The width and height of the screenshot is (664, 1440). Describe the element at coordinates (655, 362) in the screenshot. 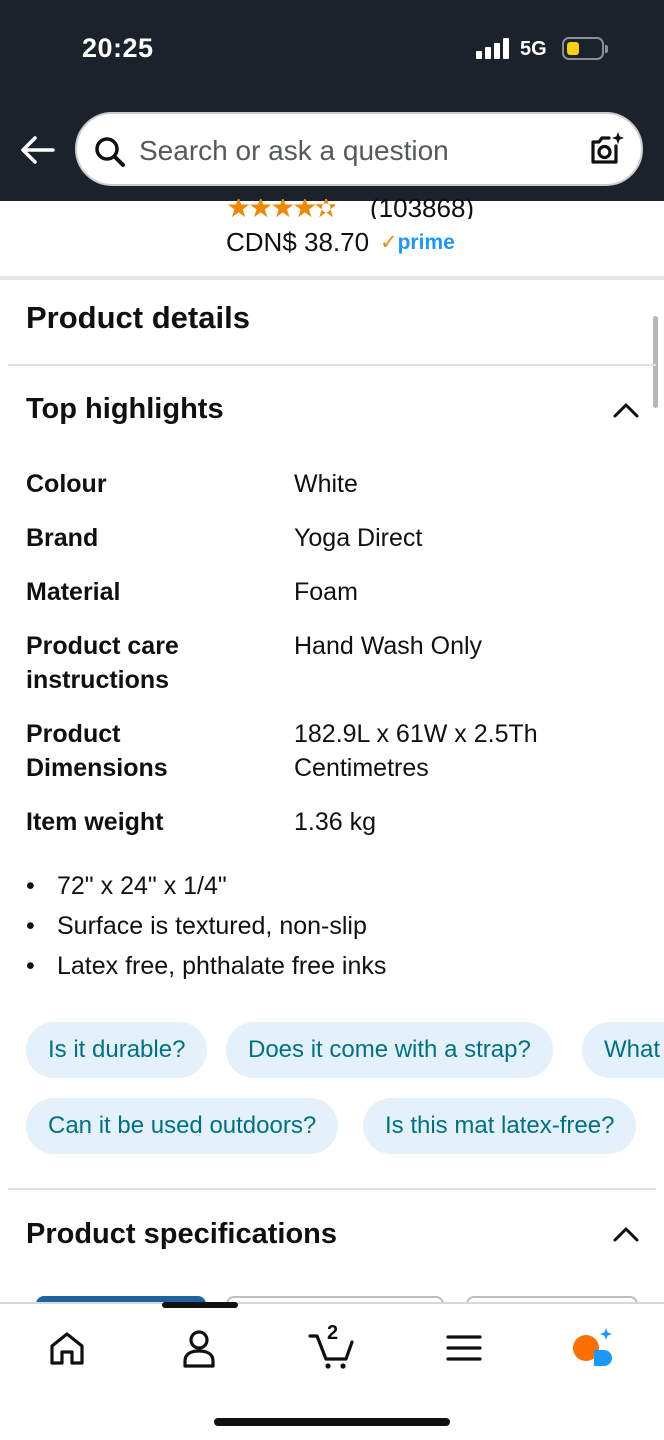

I see `scrollbar` at that location.